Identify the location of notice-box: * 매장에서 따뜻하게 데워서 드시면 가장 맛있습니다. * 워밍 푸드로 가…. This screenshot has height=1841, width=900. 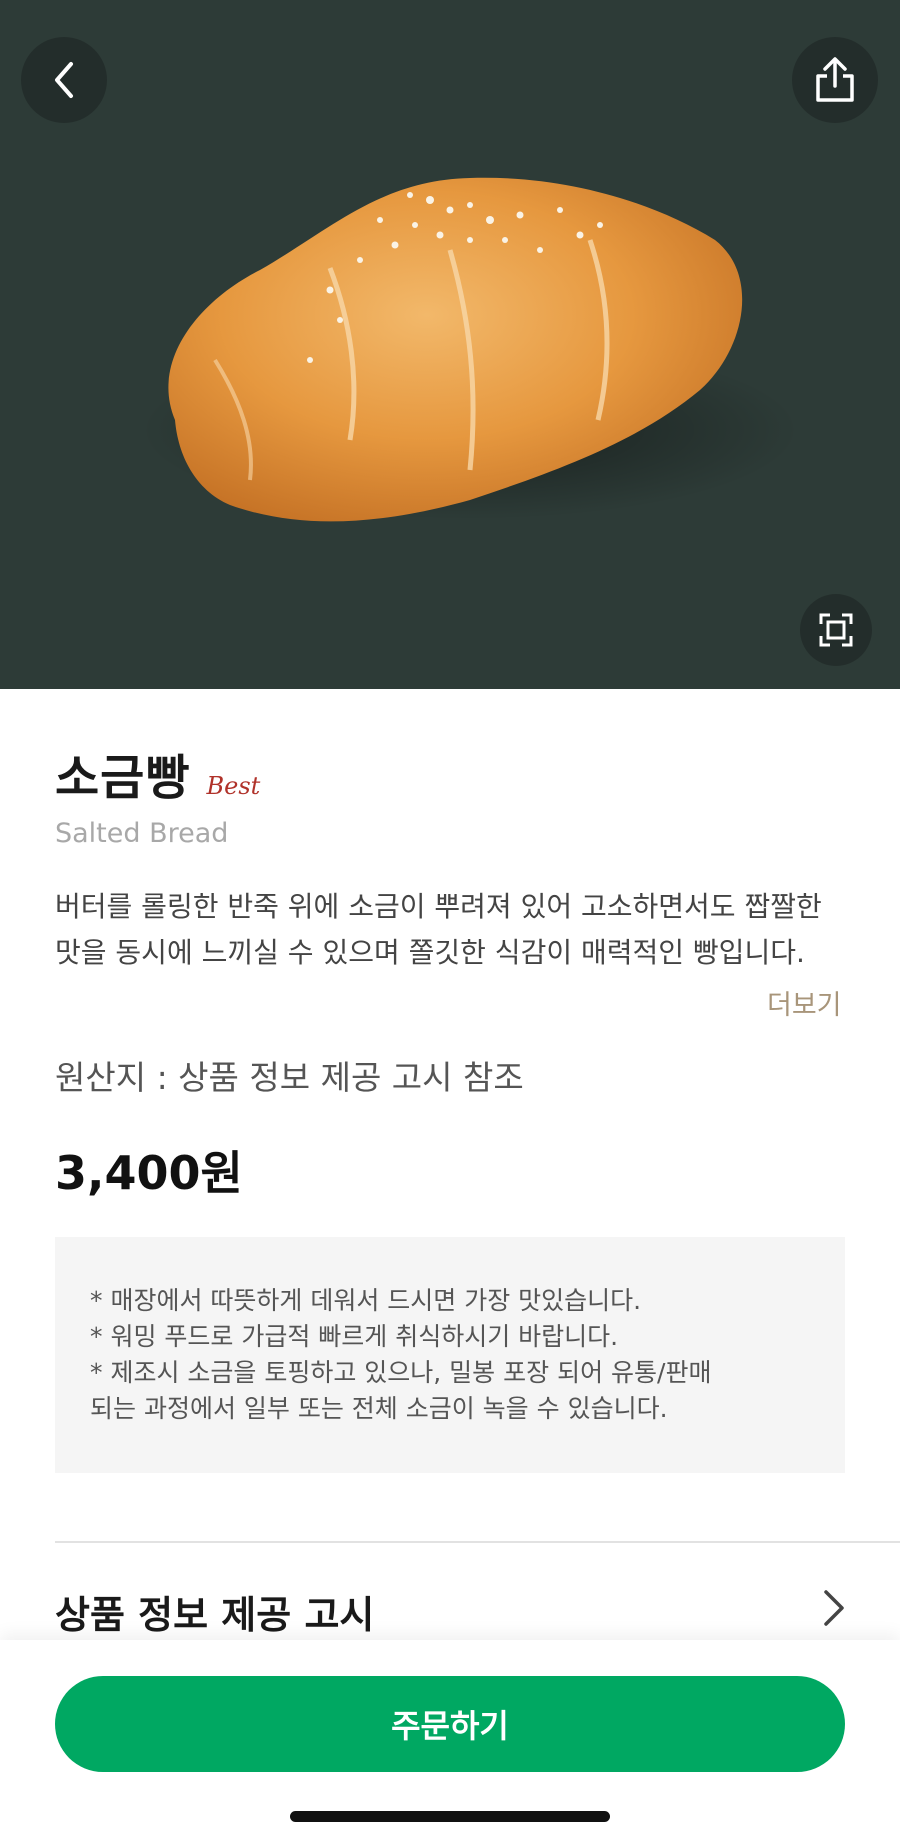
(450, 1355).